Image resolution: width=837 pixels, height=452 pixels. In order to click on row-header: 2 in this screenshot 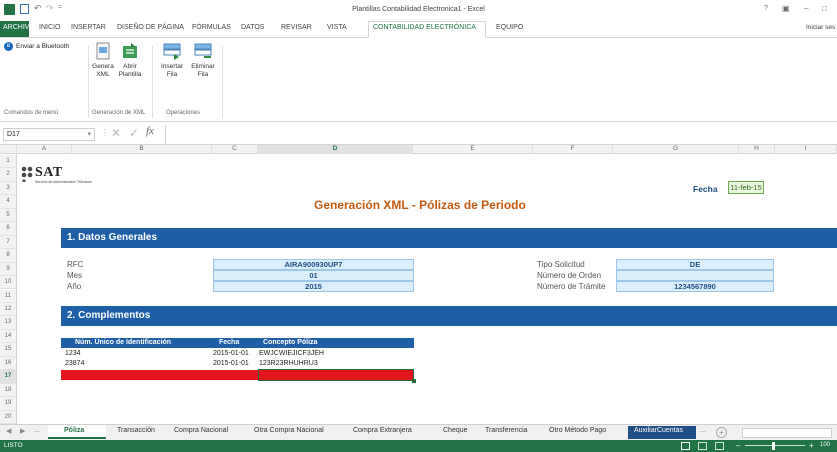, I will do `click(8, 175)`.